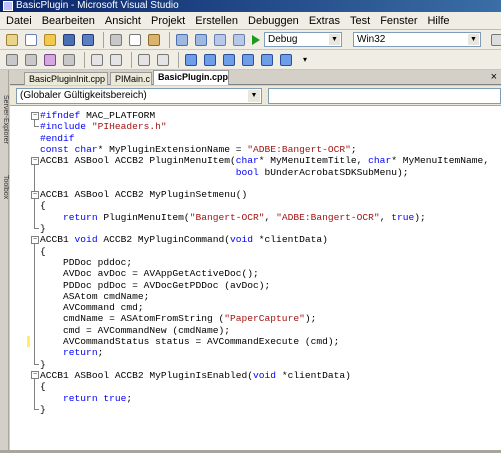 The width and height of the screenshot is (501, 453). Describe the element at coordinates (69, 60) in the screenshot. I see `complete-word-icon` at that location.